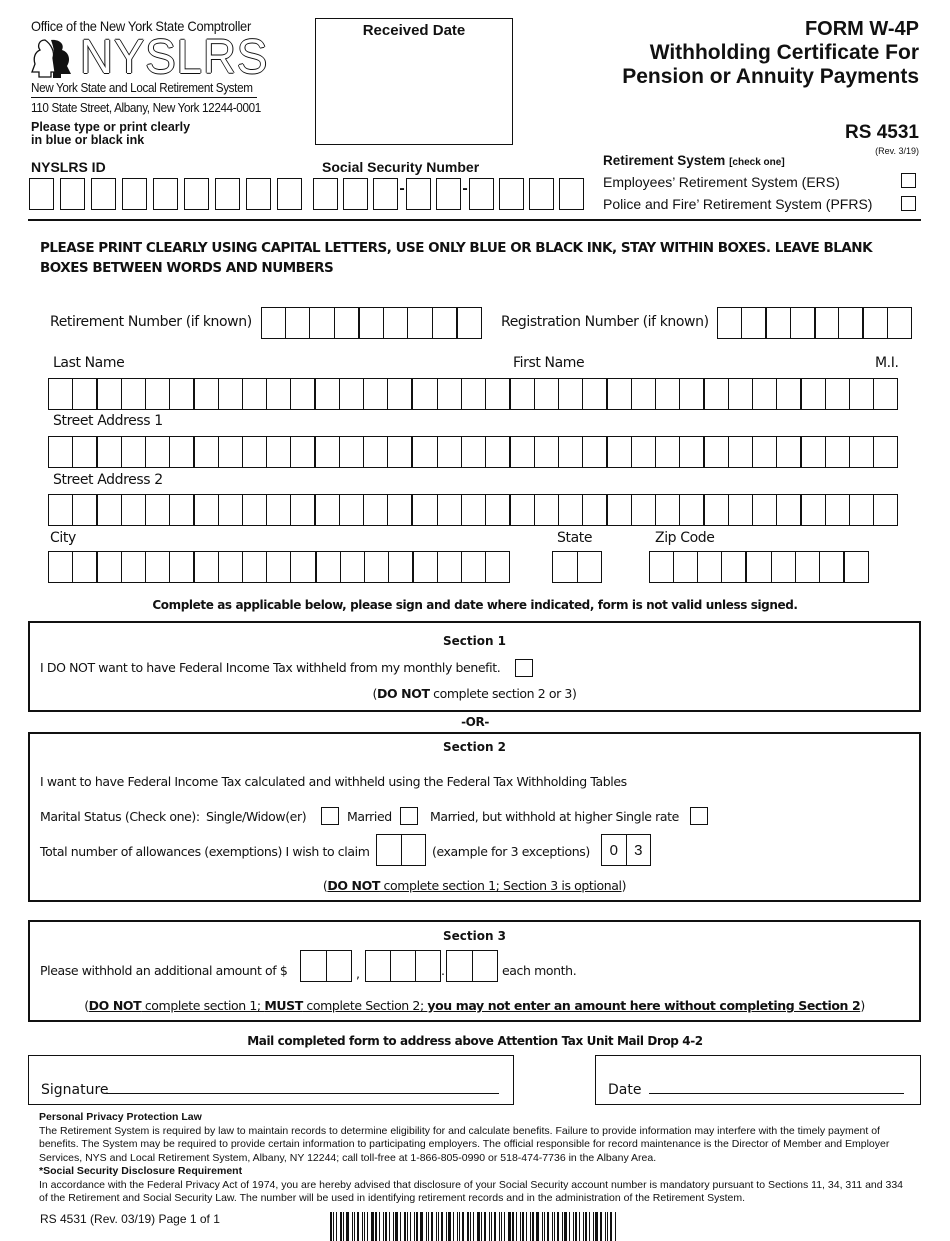  What do you see at coordinates (403, 966) in the screenshot?
I see `amount-dollars-input` at bounding box center [403, 966].